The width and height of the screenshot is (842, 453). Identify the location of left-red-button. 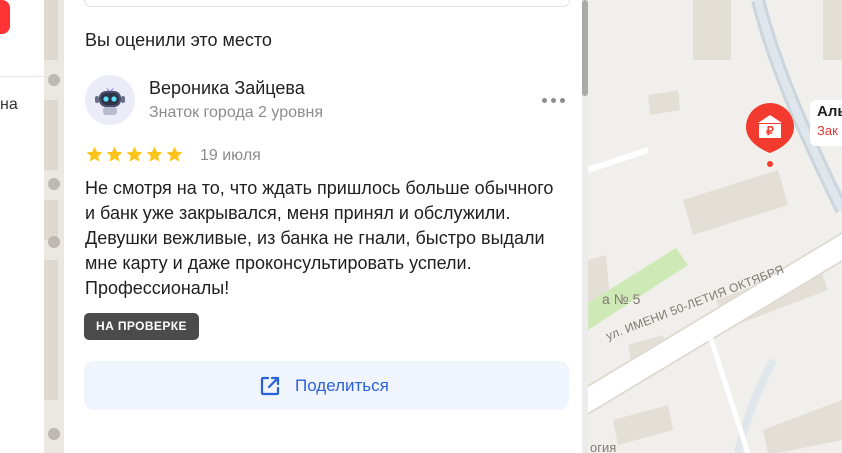
(5, 17).